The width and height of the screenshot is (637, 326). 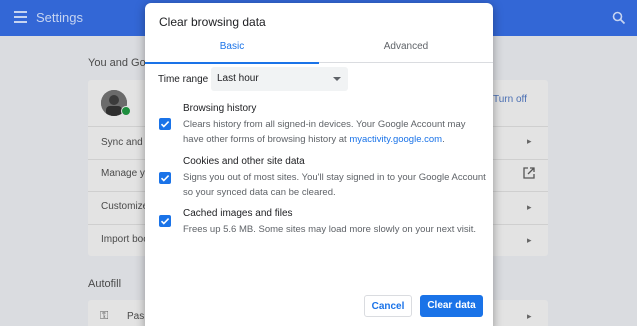 What do you see at coordinates (510, 99) in the screenshot?
I see `turn-off-button: Turn off` at bounding box center [510, 99].